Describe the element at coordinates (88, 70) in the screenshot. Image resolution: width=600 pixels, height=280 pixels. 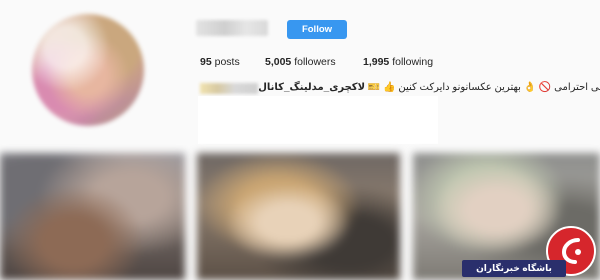
I see `profile-avatar` at that location.